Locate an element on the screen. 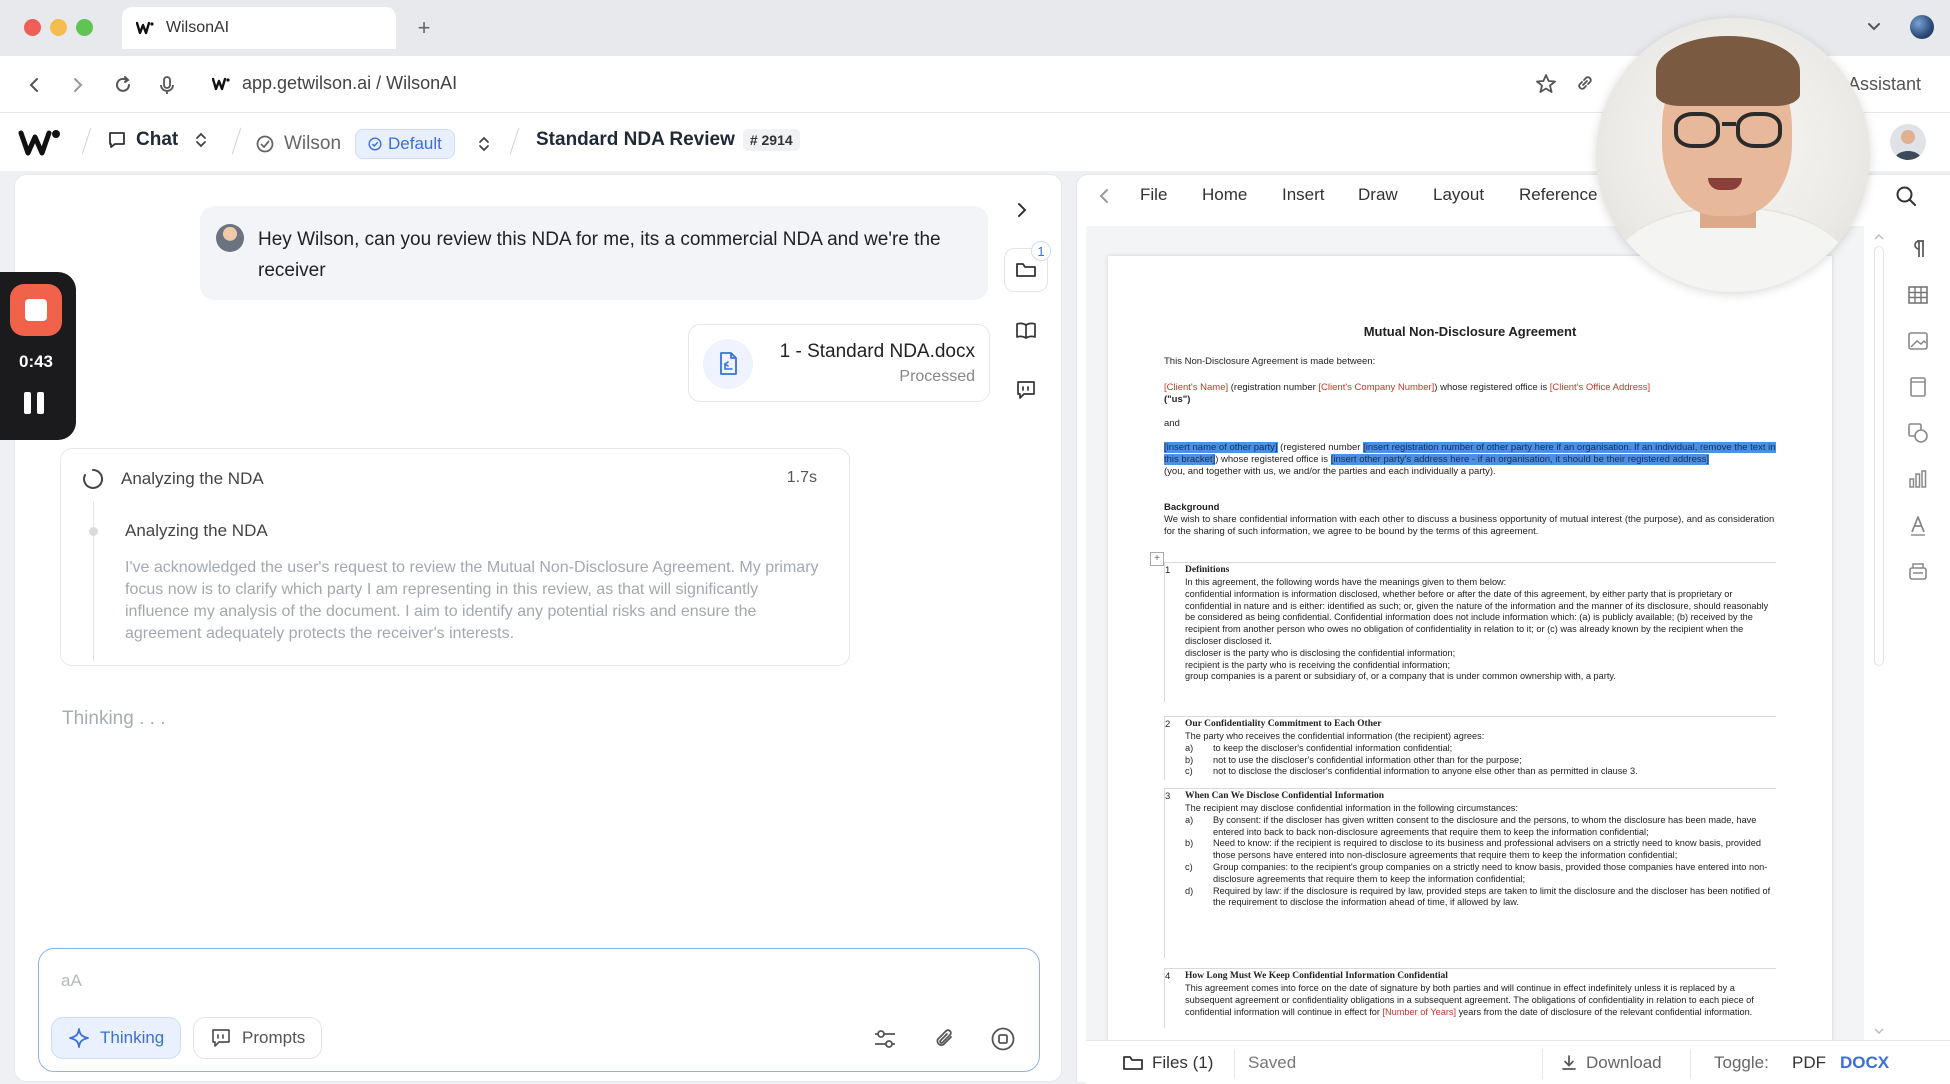  assistant-label: Assistant is located at coordinates (1884, 84).